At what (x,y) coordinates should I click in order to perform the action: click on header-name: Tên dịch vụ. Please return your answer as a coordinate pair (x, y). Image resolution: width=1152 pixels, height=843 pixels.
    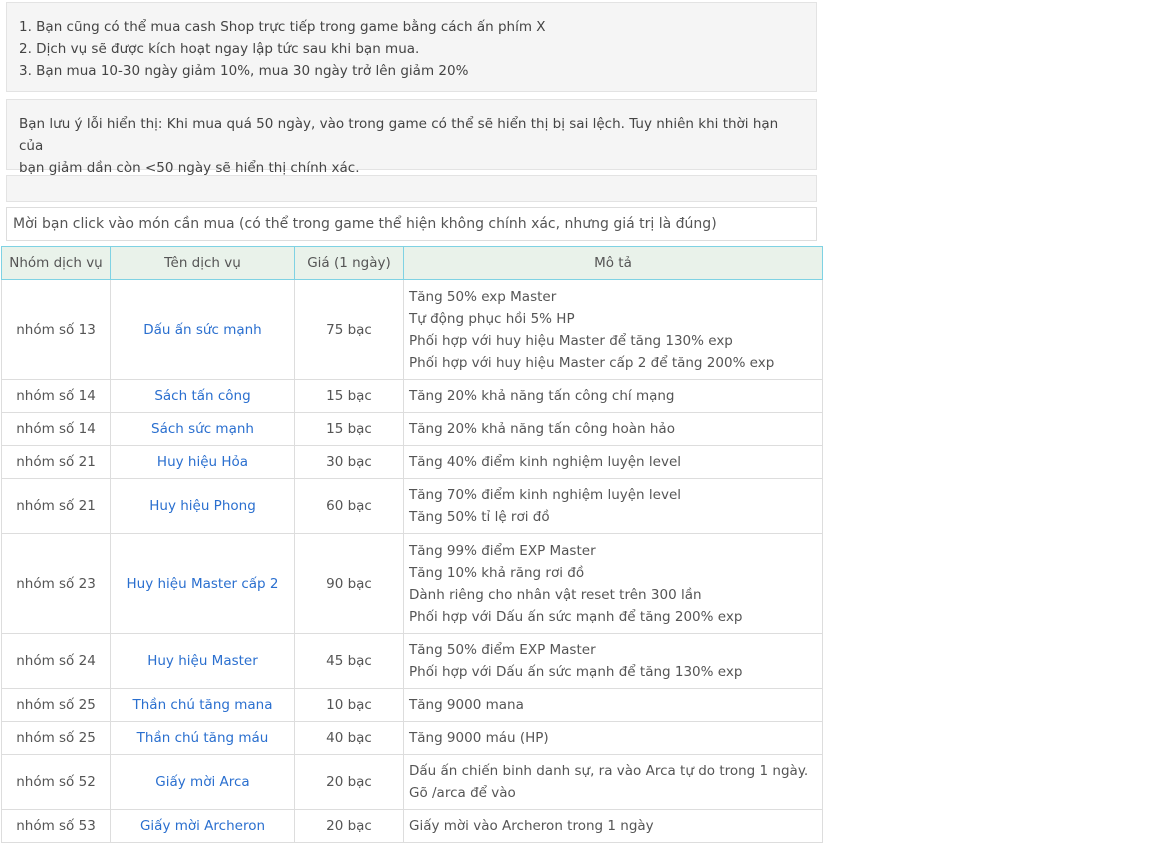
    Looking at the image, I should click on (202, 263).